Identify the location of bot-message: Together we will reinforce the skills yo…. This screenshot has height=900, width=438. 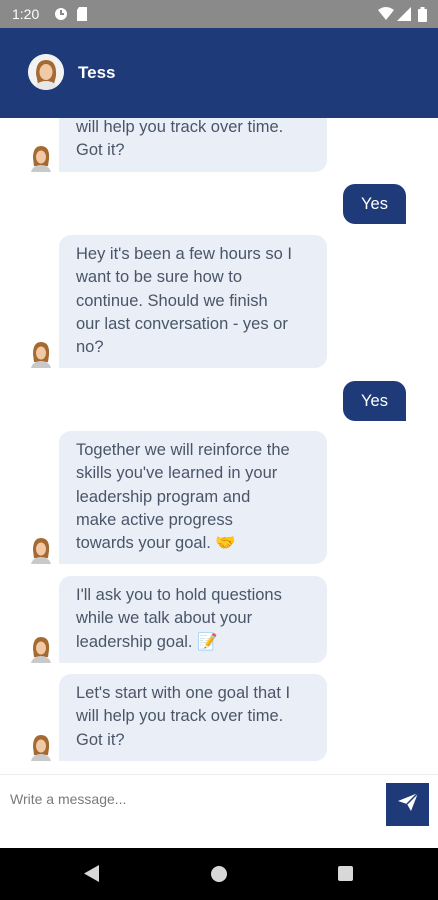
(193, 497).